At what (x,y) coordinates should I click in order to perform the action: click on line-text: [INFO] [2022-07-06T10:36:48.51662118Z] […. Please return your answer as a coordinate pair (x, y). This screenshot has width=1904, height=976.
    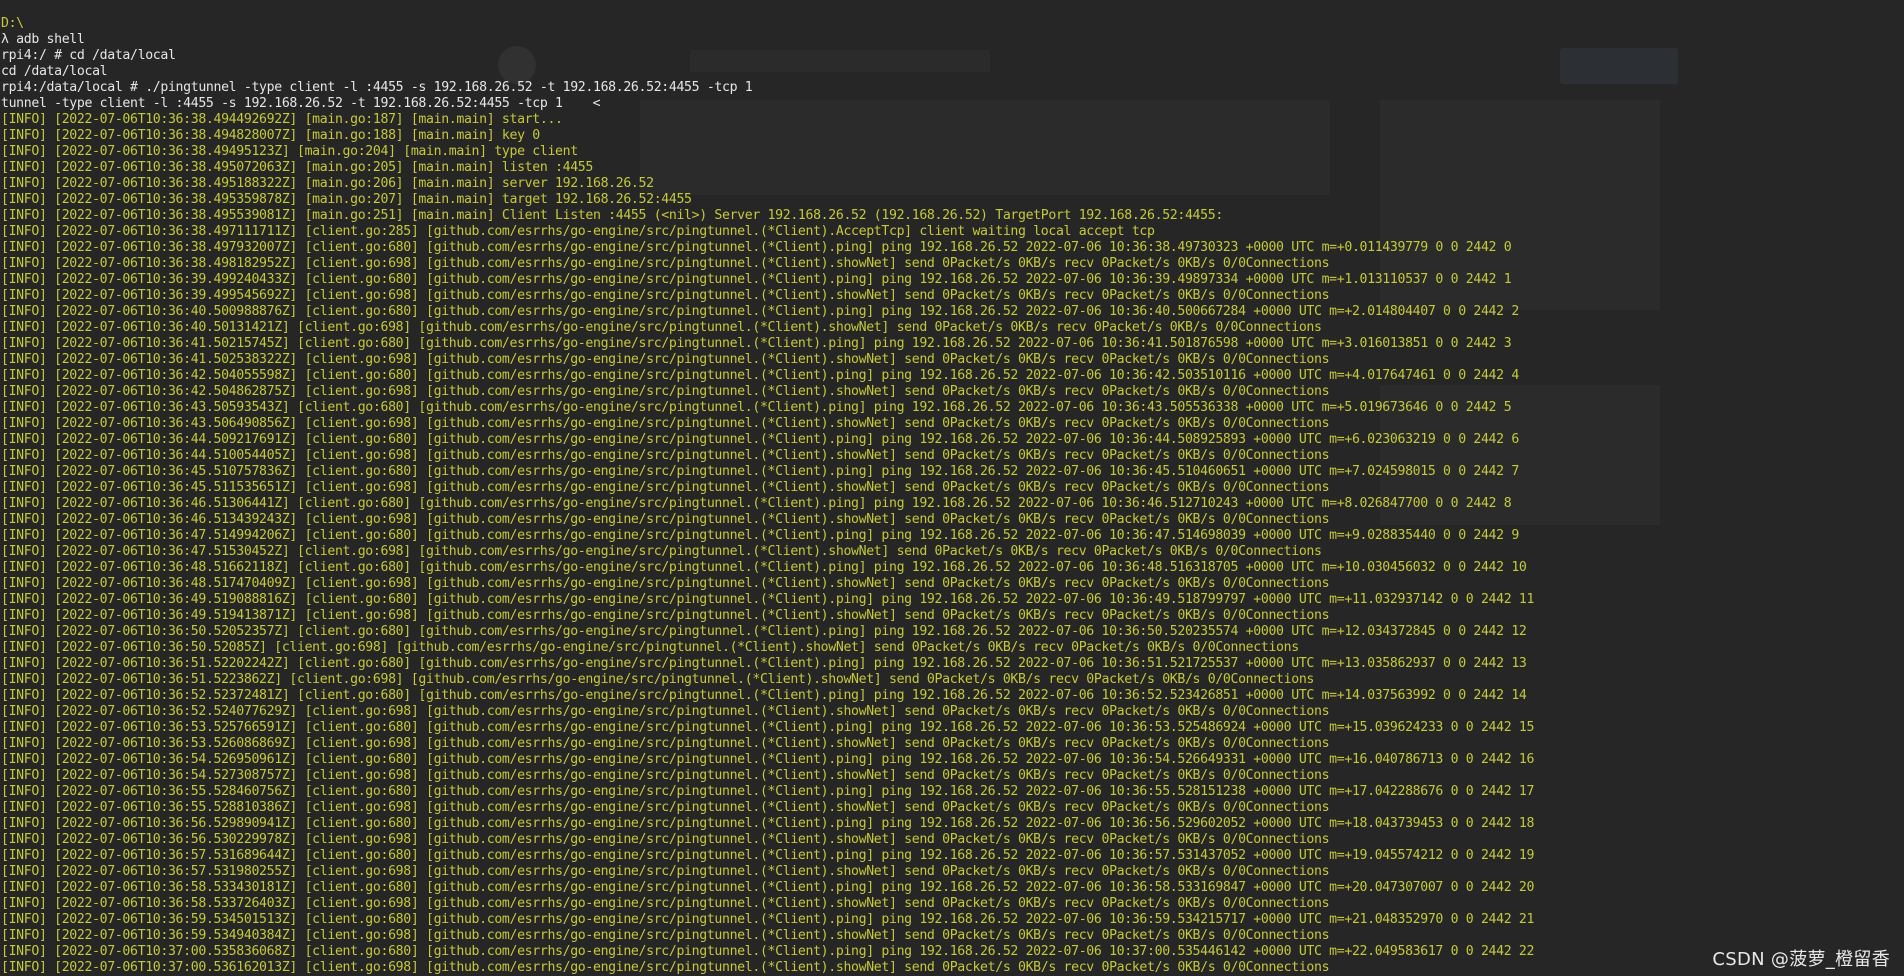
    Looking at the image, I should click on (764, 567).